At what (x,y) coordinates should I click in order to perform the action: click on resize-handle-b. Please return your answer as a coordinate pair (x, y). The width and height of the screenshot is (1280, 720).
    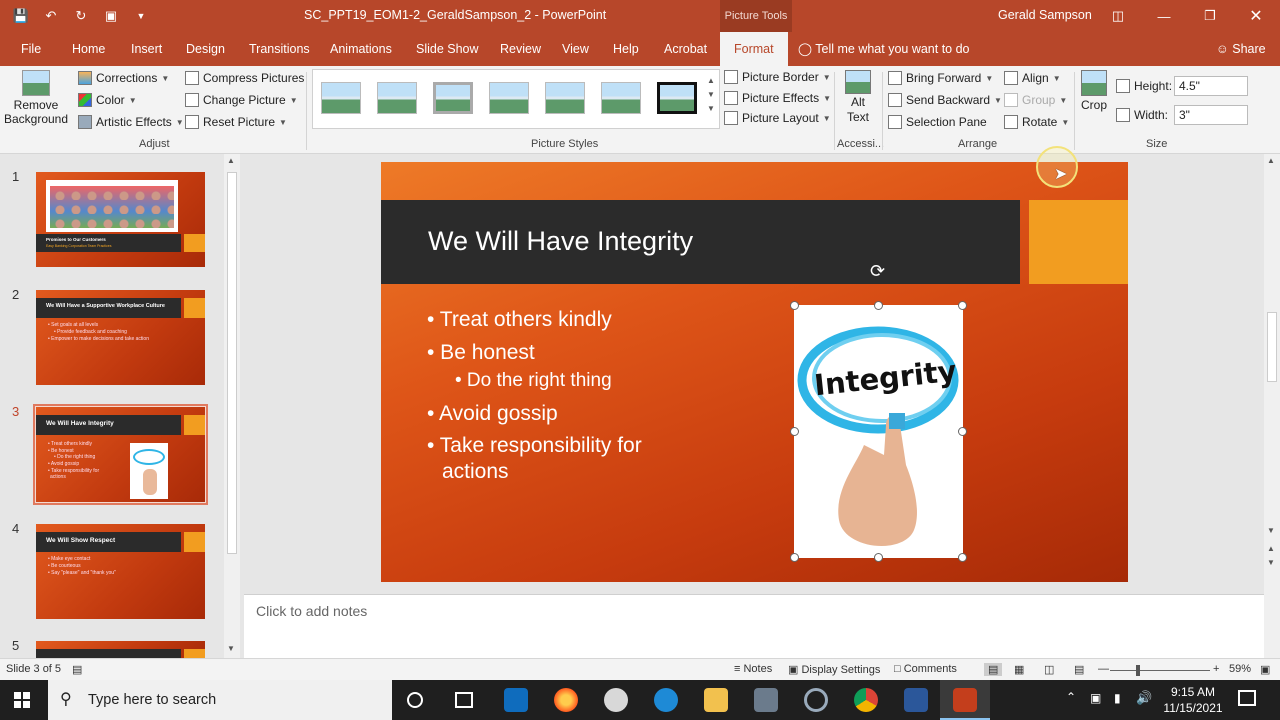
    Looking at the image, I should click on (878, 557).